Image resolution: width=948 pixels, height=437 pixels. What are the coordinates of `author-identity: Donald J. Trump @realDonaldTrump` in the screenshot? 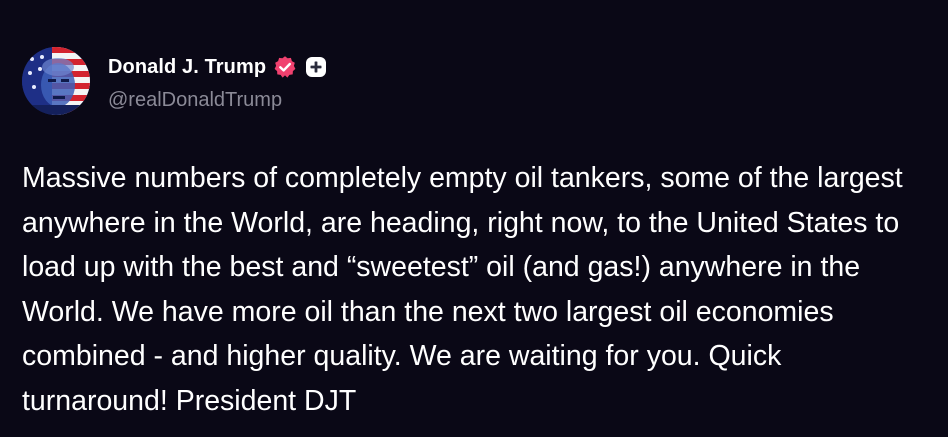 It's located at (217, 79).